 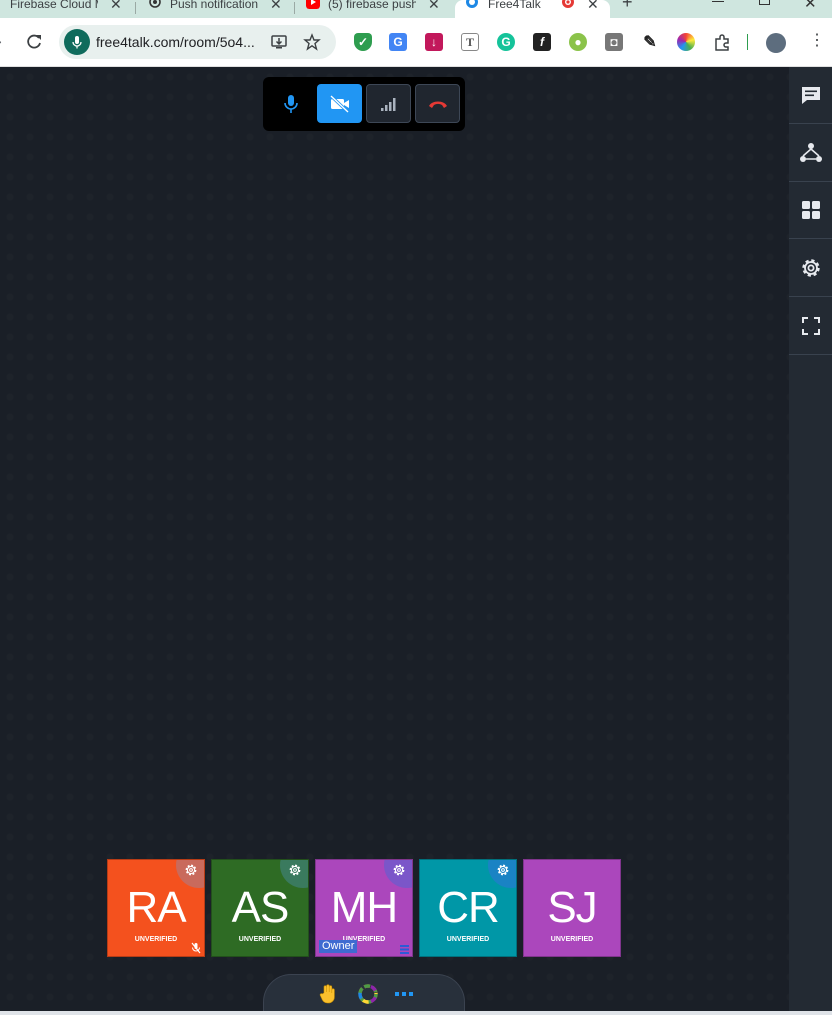 I want to click on chat-icon, so click(x=810, y=95).